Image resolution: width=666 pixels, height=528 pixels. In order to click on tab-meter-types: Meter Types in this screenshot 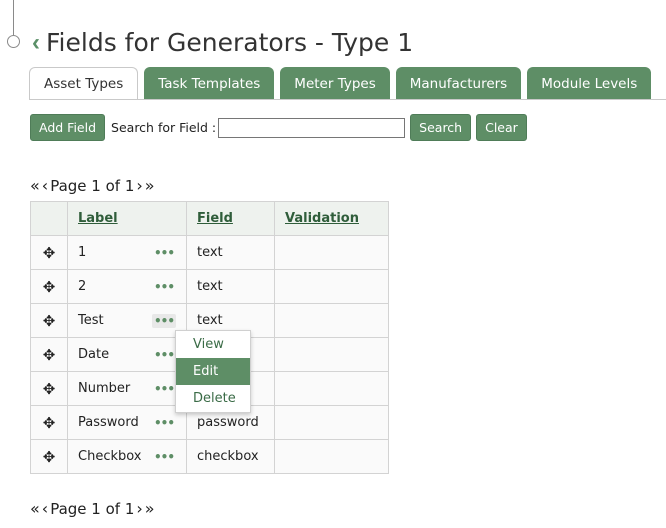, I will do `click(335, 83)`.